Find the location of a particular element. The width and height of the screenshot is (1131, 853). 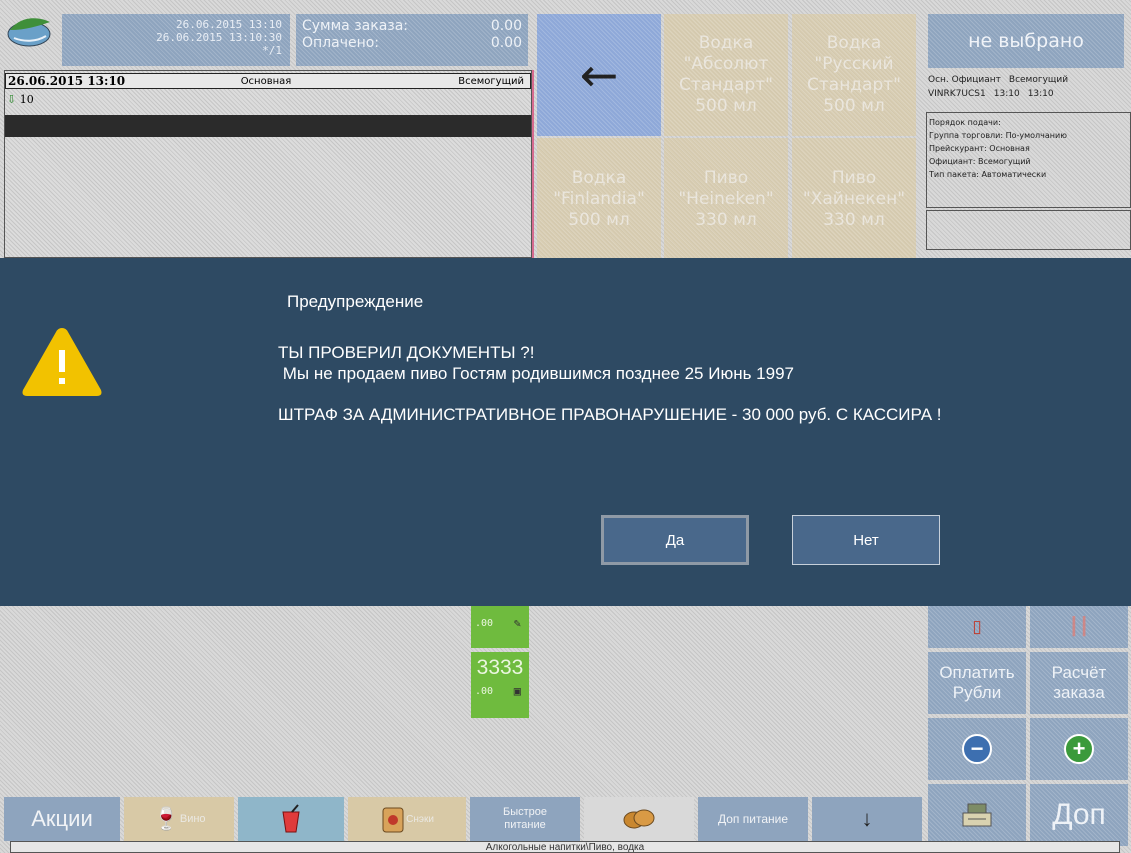

warning-icon is located at coordinates (62, 362).